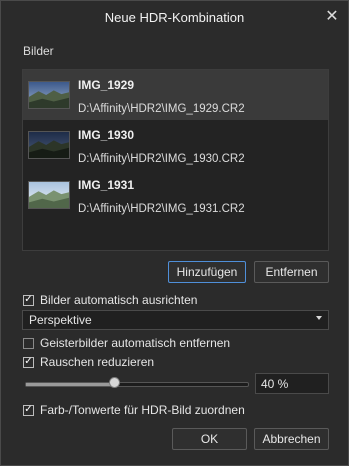  What do you see at coordinates (175, 145) in the screenshot?
I see `list-item: IMG_1930 D:\Affinity\HDR2\IMG_1930.CR2` at bounding box center [175, 145].